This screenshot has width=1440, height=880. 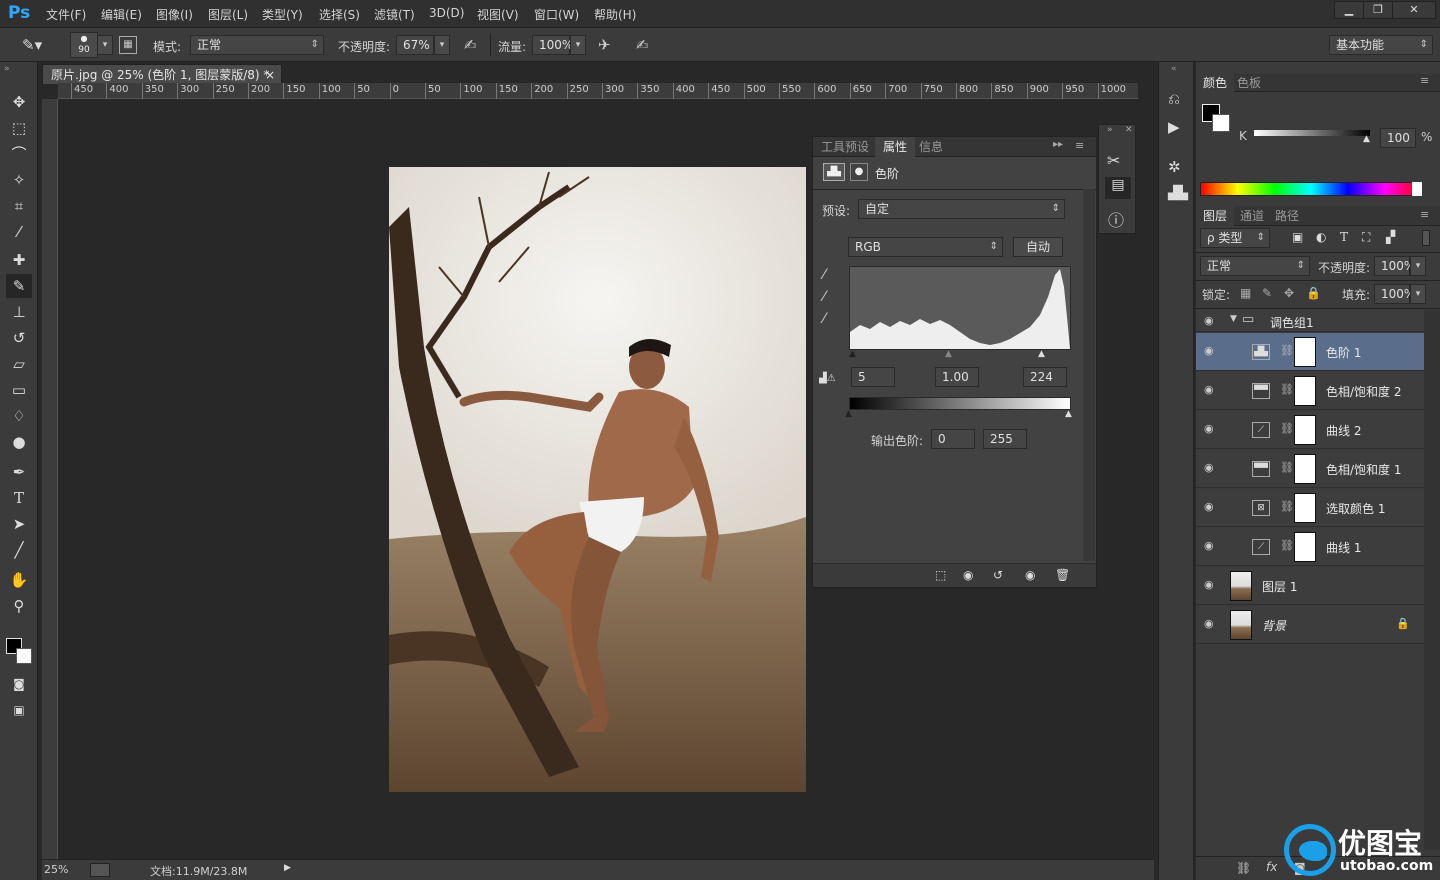 What do you see at coordinates (1041, 354) in the screenshot?
I see `input-white-slider-handle: ▲` at bounding box center [1041, 354].